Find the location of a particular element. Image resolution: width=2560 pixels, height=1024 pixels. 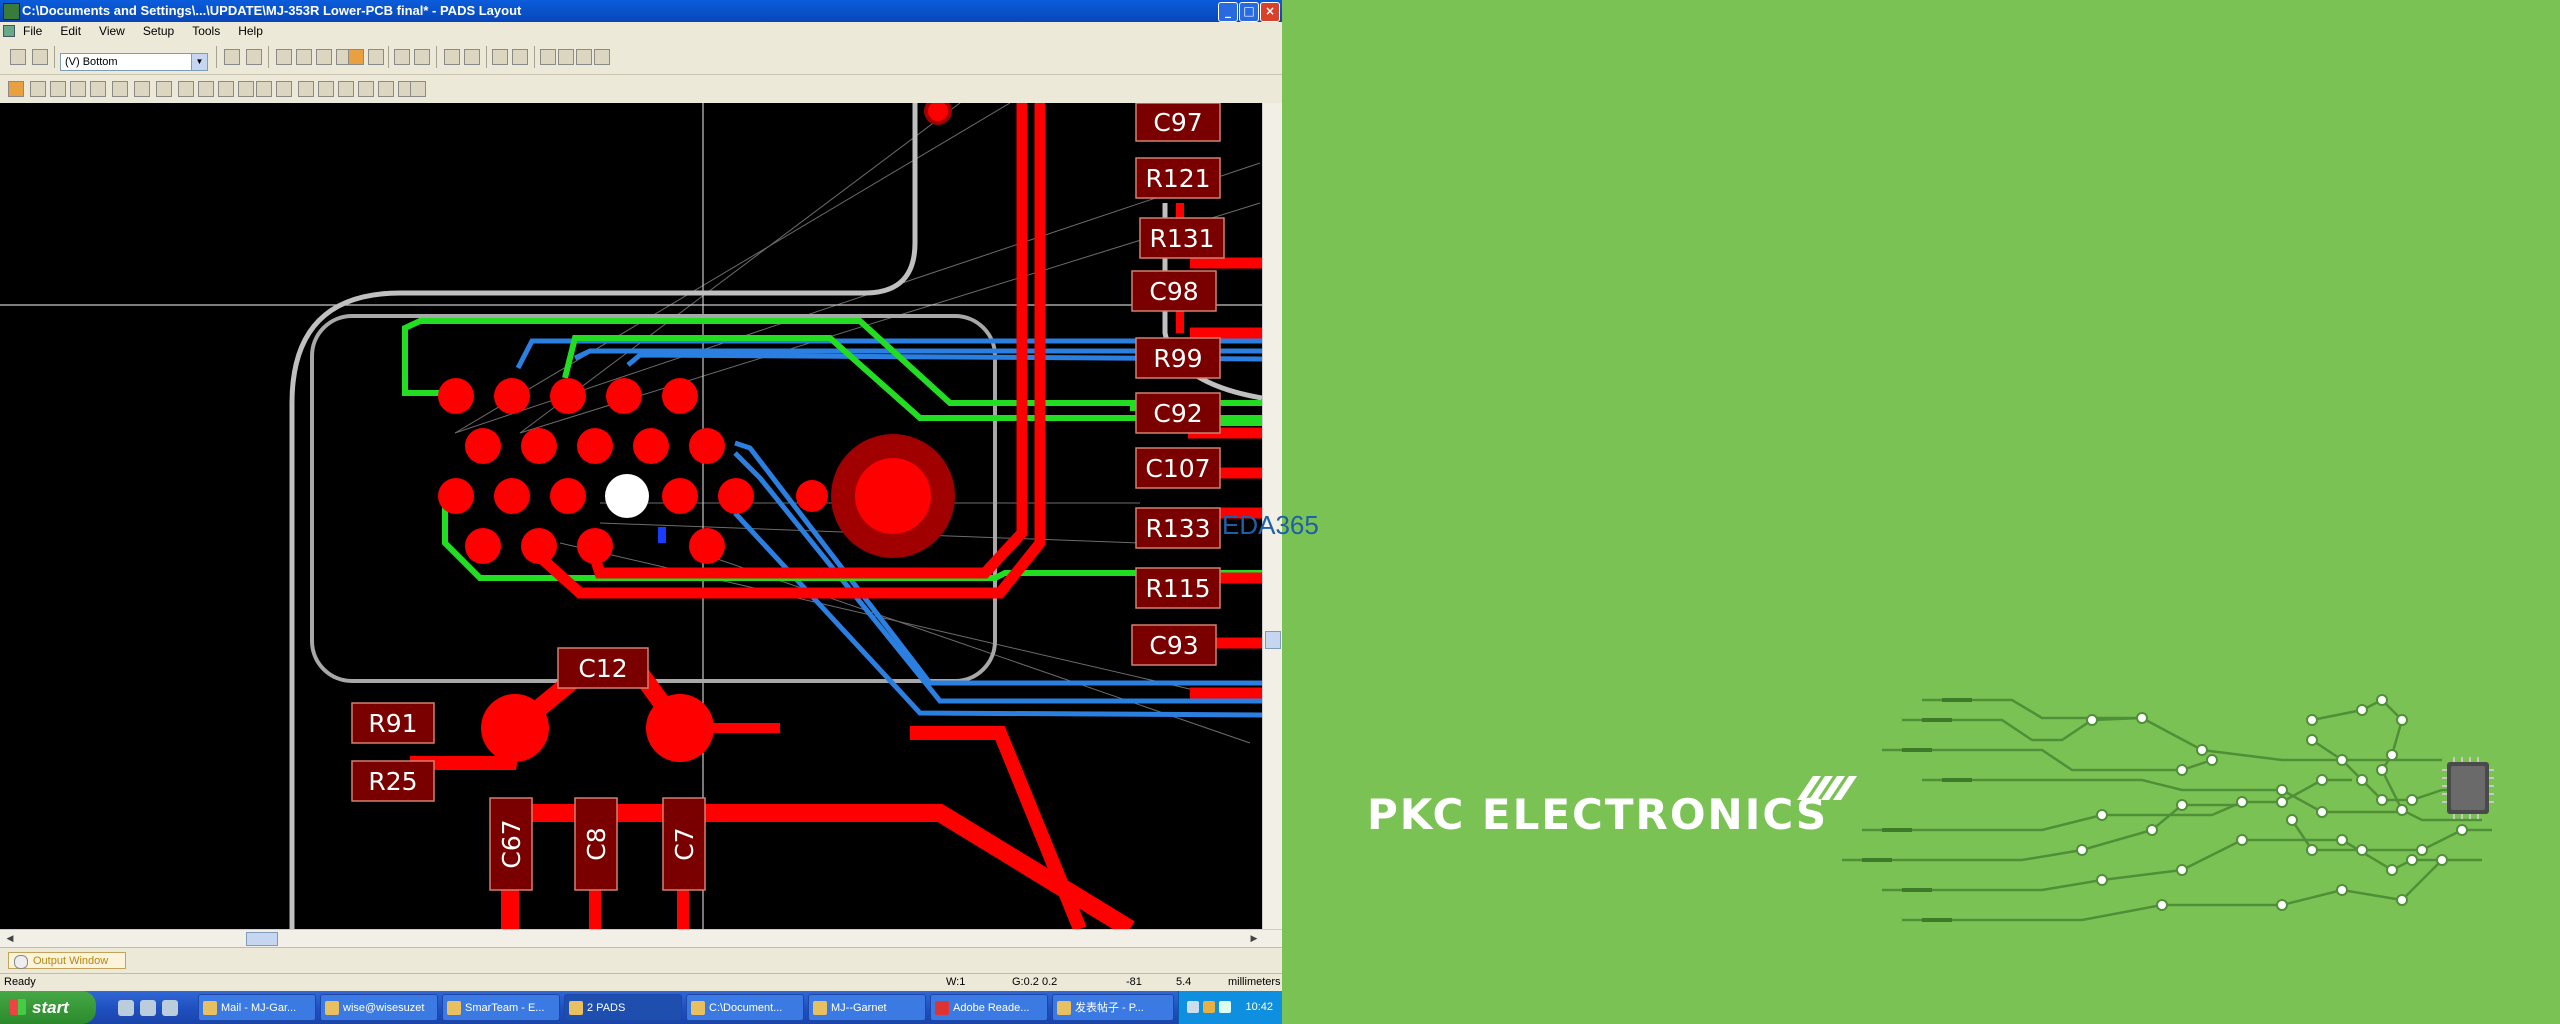

stretch-icon is located at coordinates (206, 89).